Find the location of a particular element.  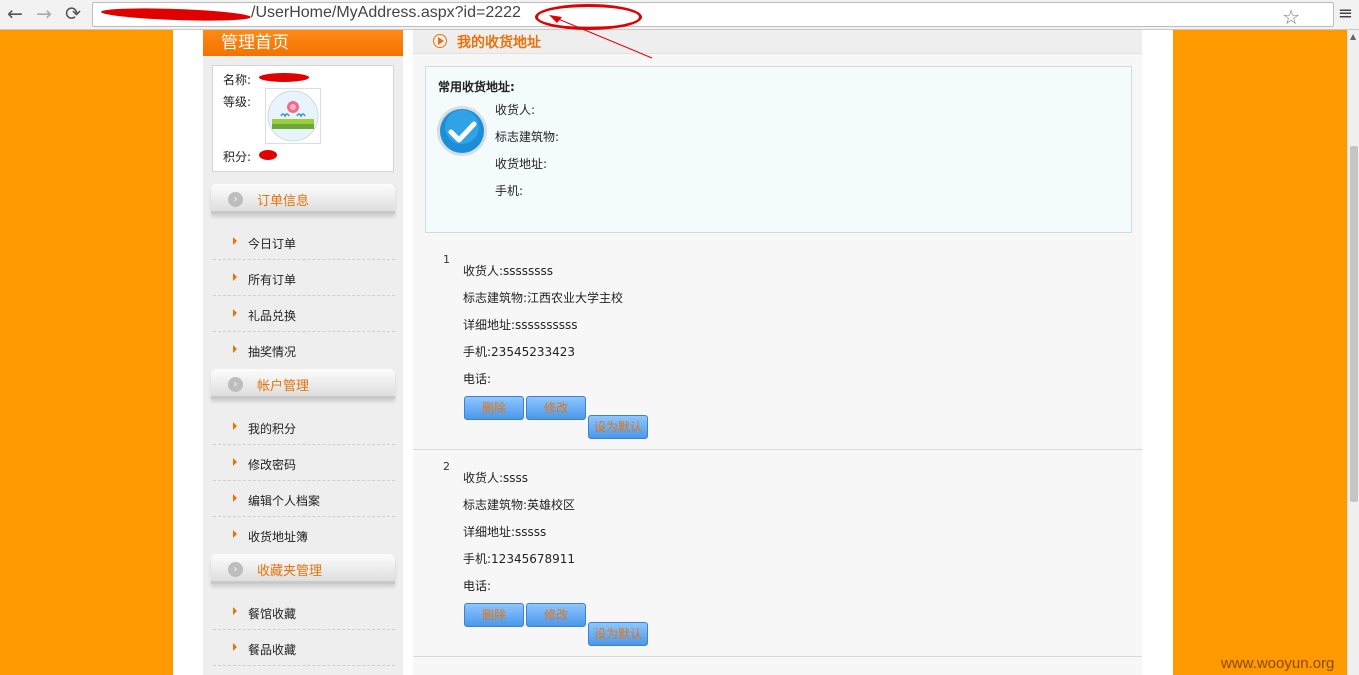

annotation-ellipse is located at coordinates (588, 17).